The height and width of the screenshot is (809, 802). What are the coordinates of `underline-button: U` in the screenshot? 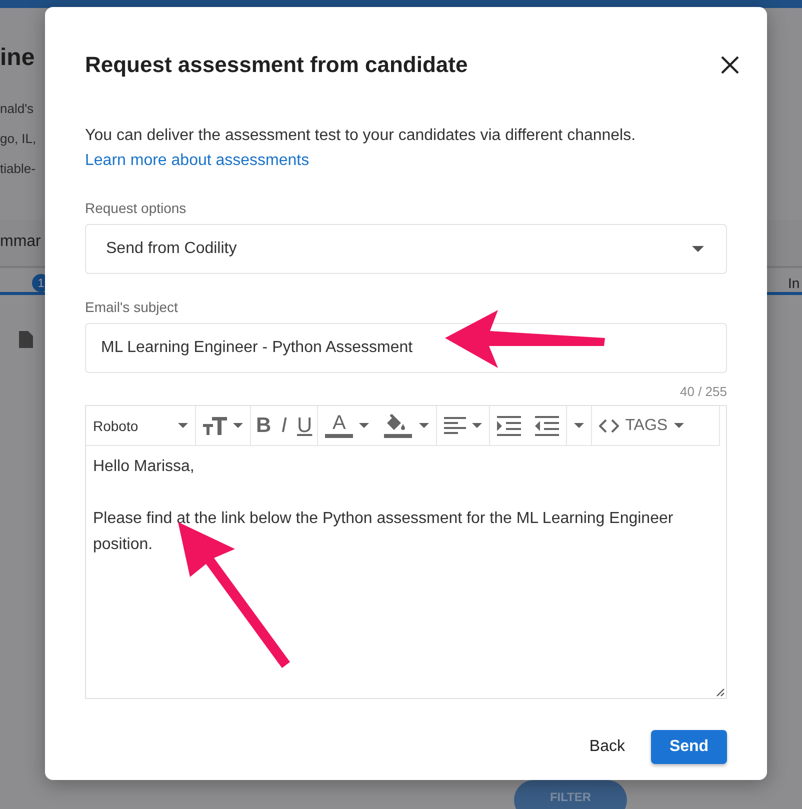 It's located at (305, 425).